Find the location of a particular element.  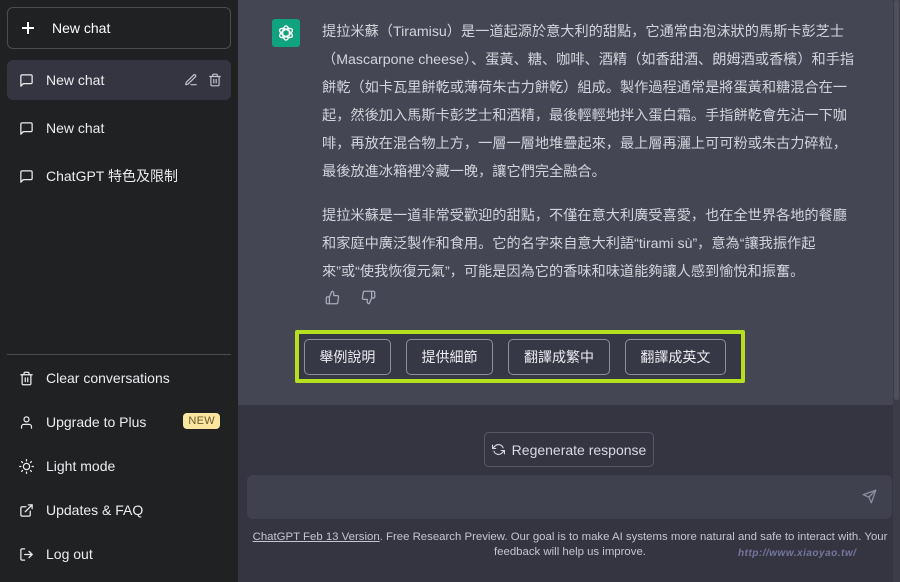

send-icon is located at coordinates (870, 497).